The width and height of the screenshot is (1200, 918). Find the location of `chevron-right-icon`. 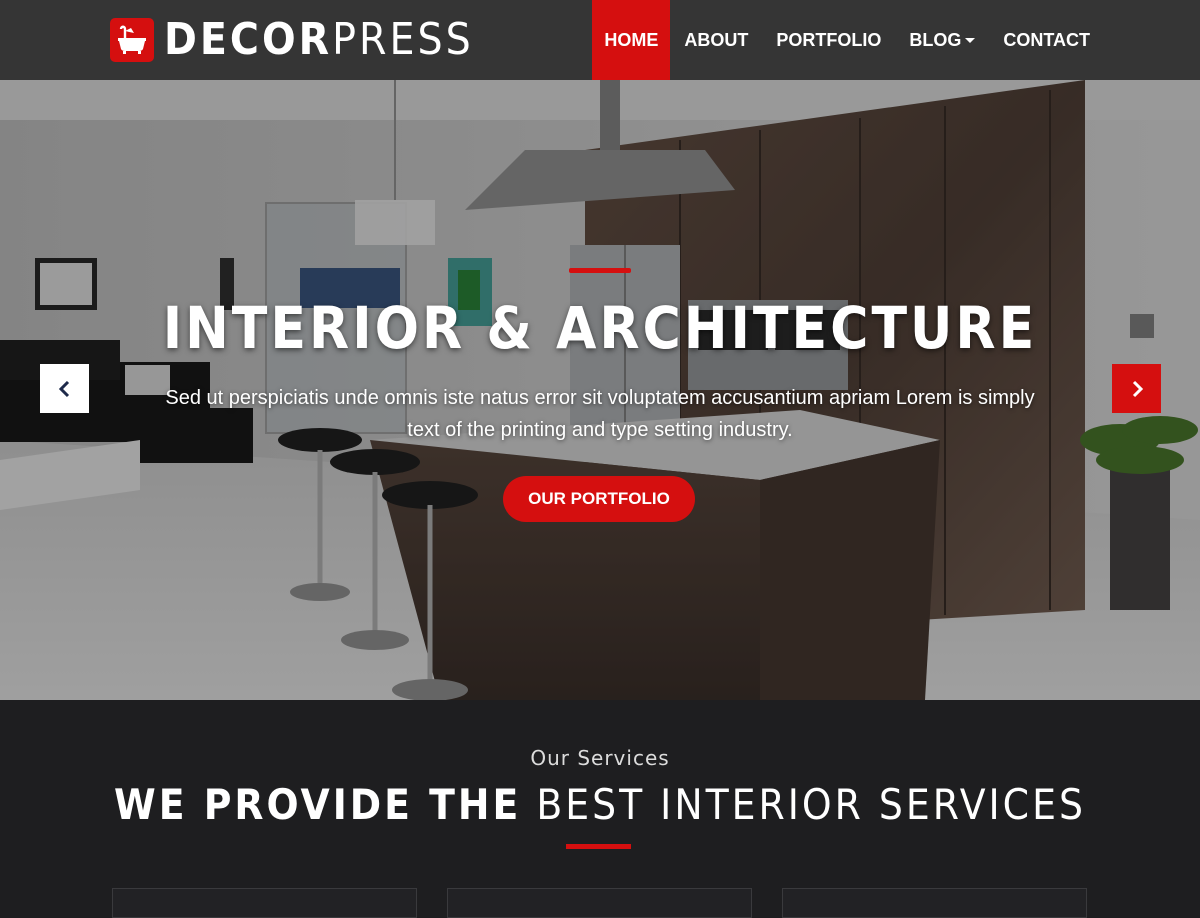

chevron-right-icon is located at coordinates (1137, 388).